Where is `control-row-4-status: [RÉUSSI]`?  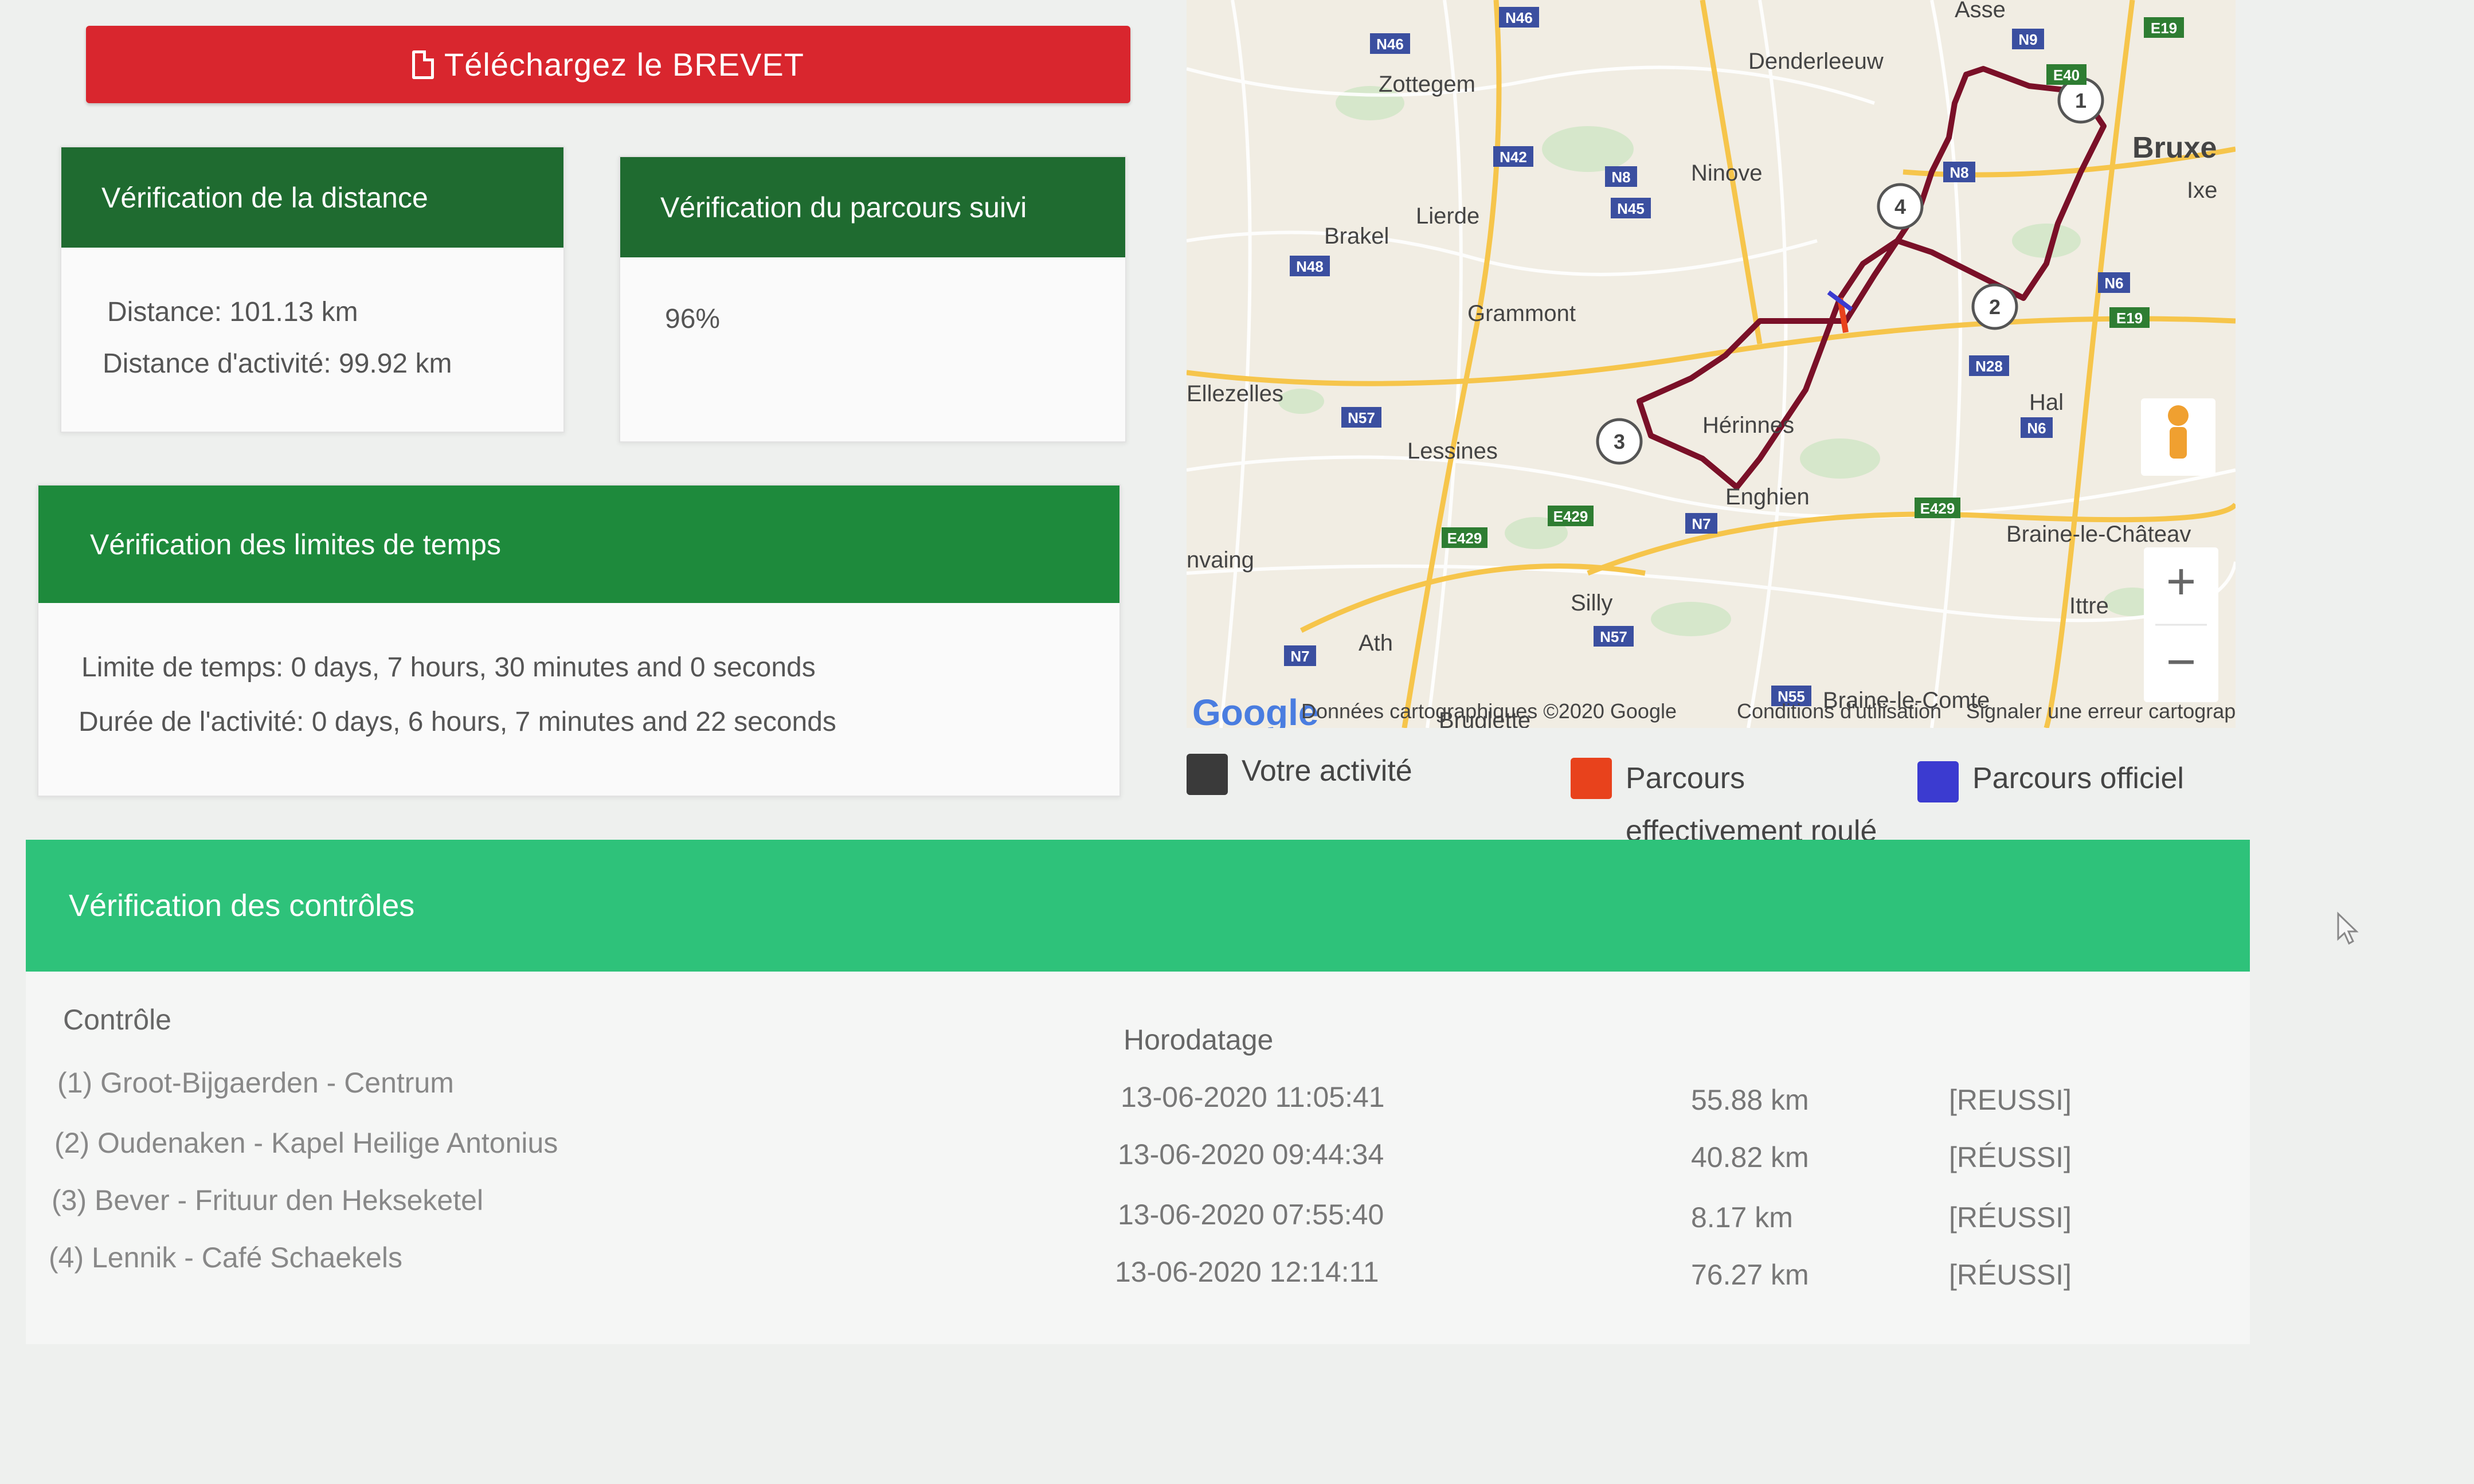
control-row-4-status: [RÉUSSI] is located at coordinates (2010, 1275).